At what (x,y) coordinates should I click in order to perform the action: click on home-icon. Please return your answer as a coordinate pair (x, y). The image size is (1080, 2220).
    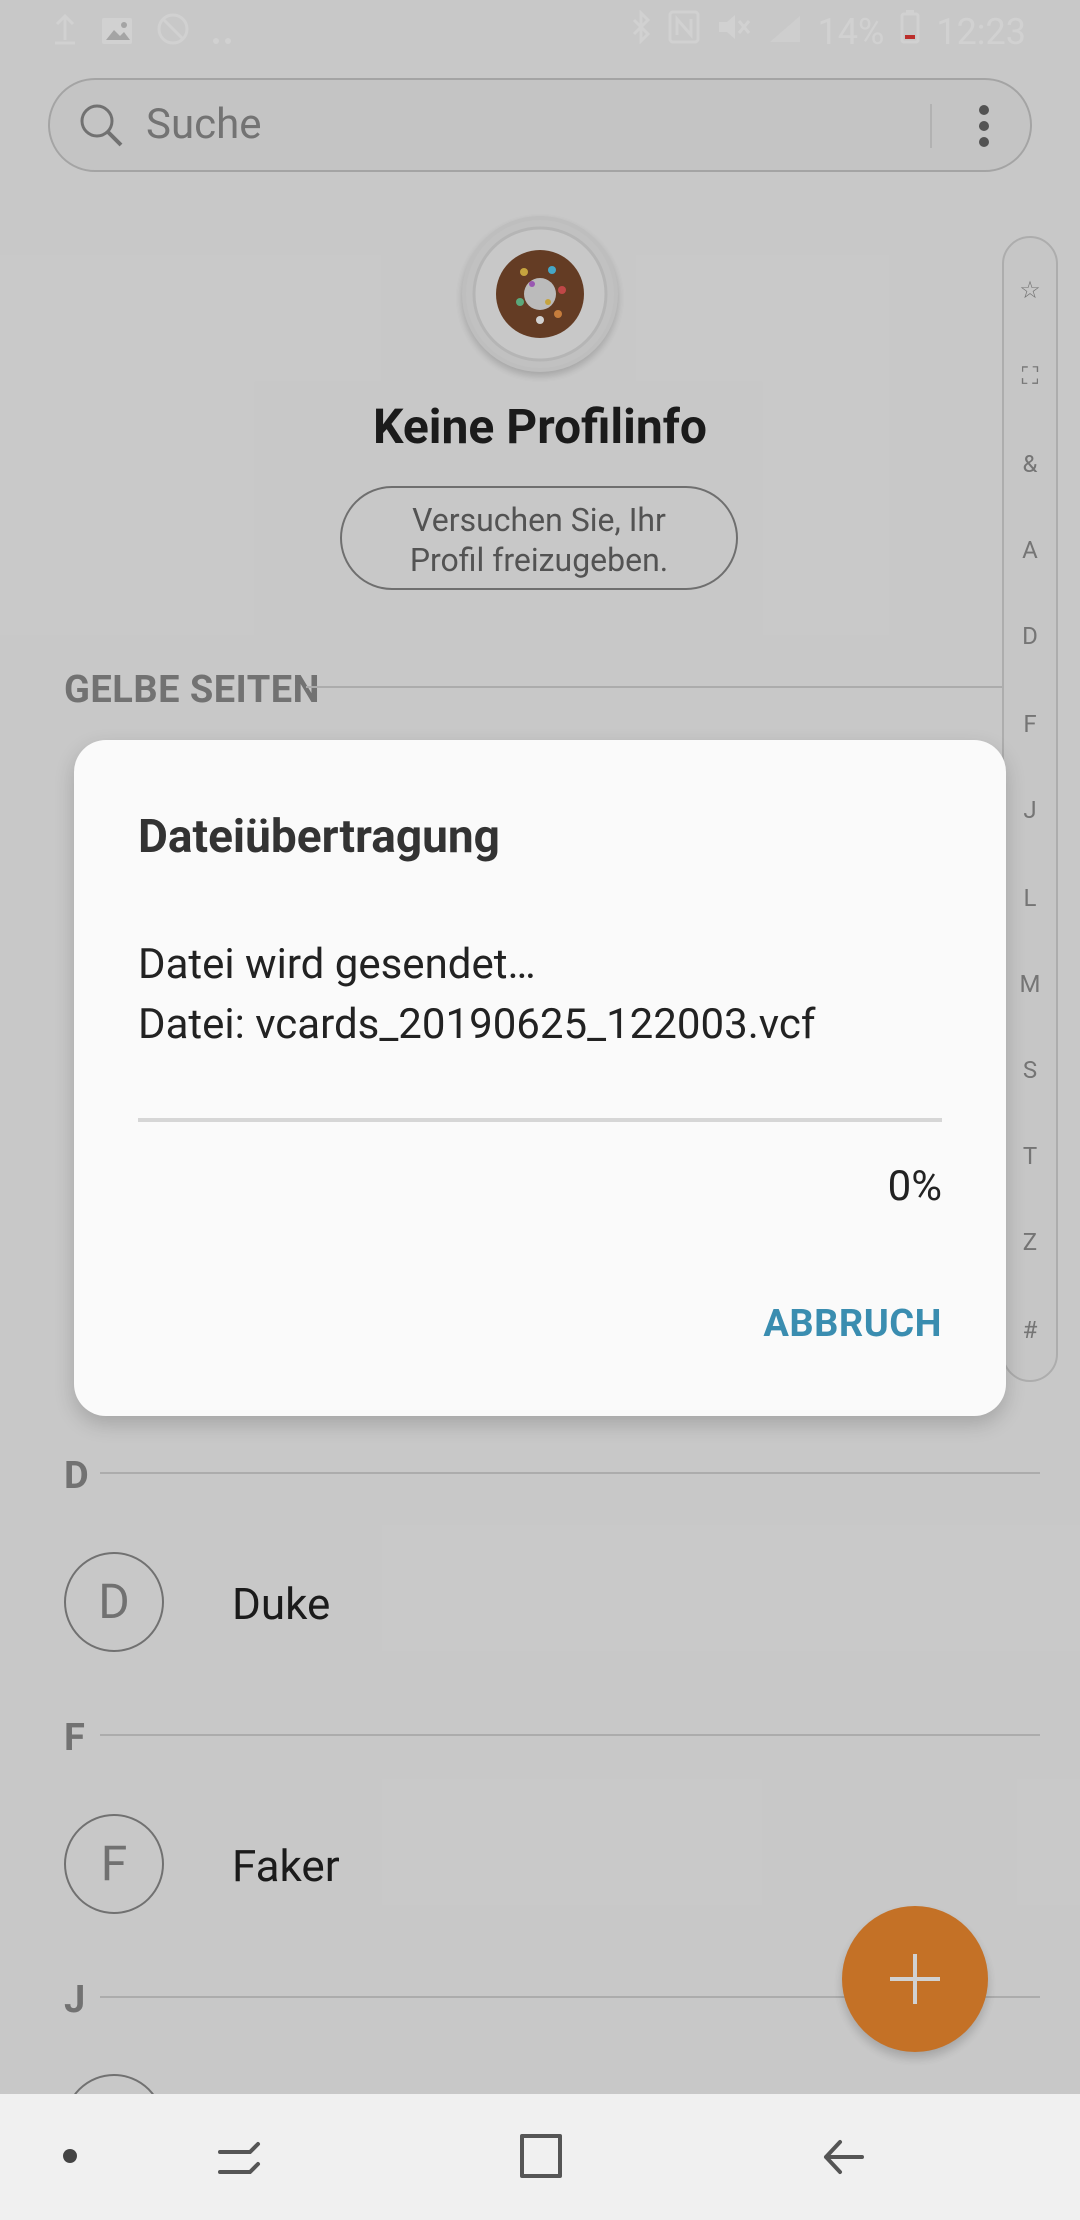
    Looking at the image, I should click on (541, 2158).